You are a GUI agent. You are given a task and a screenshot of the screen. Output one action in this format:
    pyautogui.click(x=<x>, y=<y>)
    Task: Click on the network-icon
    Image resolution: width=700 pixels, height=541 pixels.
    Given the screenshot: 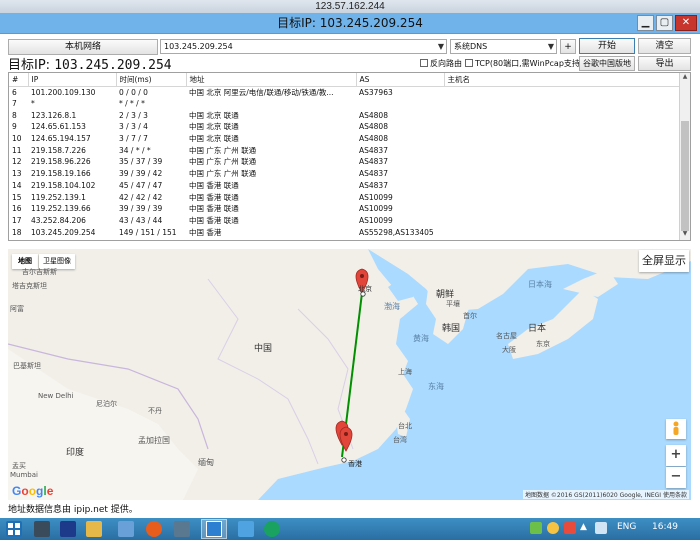 What is the action you would take?
    pyautogui.click(x=601, y=528)
    